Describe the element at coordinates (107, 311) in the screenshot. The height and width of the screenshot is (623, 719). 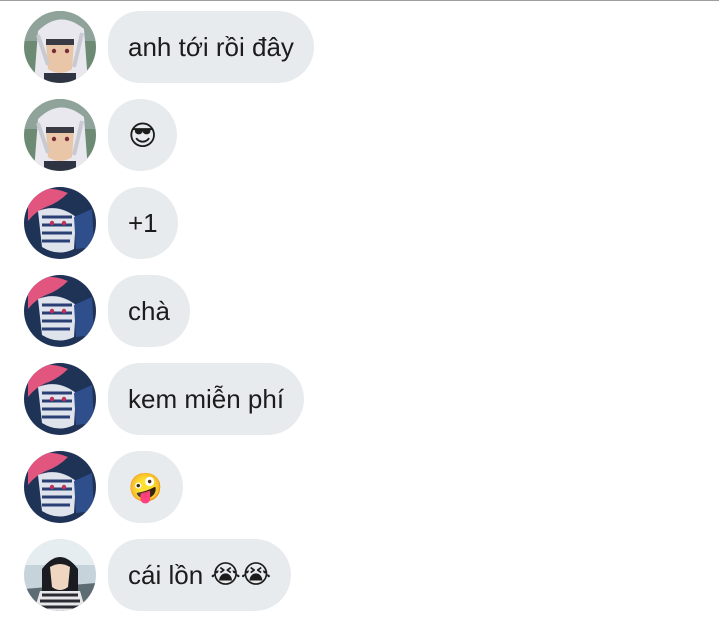
I see `message-row: chà` at that location.